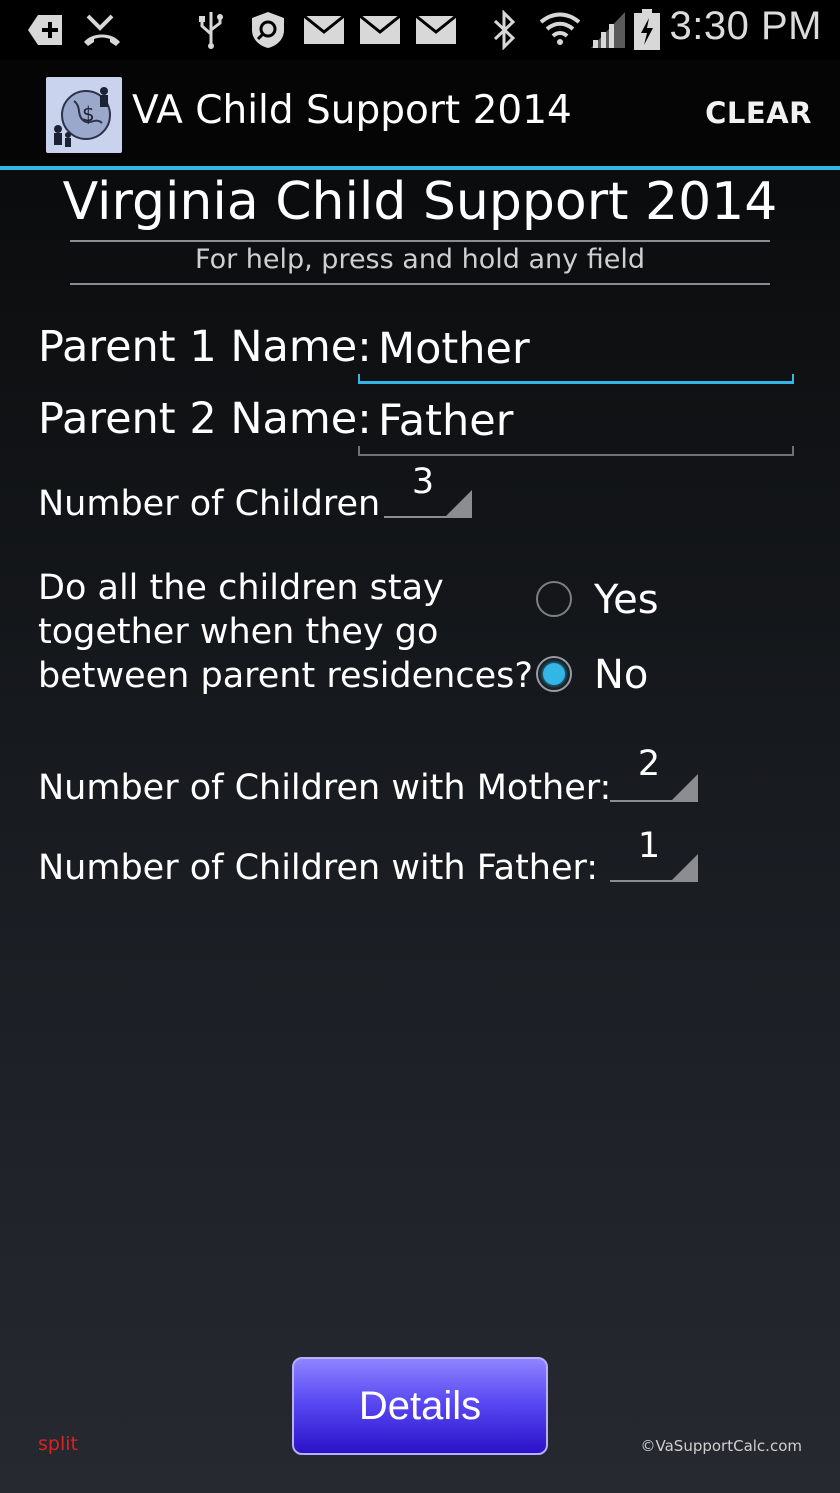 This screenshot has width=840, height=1493. Describe the element at coordinates (647, 30) in the screenshot. I see `battery-charging-icon` at that location.